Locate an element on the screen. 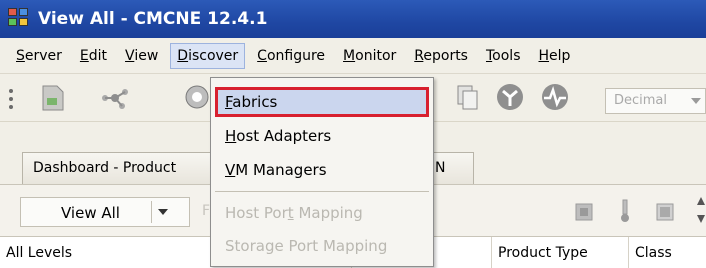 The width and height of the screenshot is (706, 268). menu-server: Server is located at coordinates (39, 56).